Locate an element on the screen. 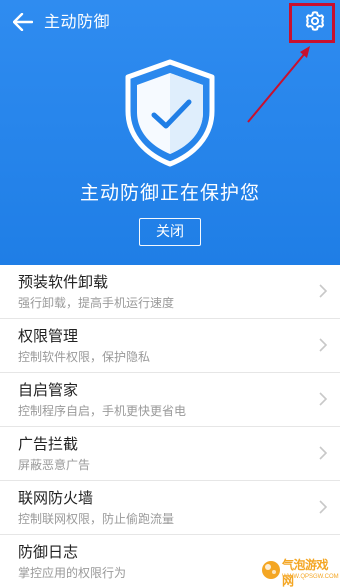 Image resolution: width=340 pixels, height=587 pixels. shield-check-icon is located at coordinates (170, 113).